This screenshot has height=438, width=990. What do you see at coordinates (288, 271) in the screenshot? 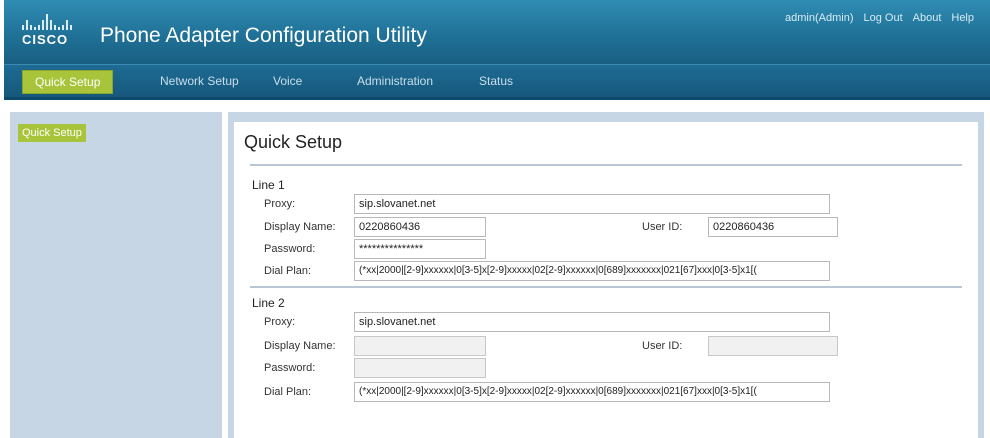
I see `line1-dial-plan-label: Dial Plan:` at bounding box center [288, 271].